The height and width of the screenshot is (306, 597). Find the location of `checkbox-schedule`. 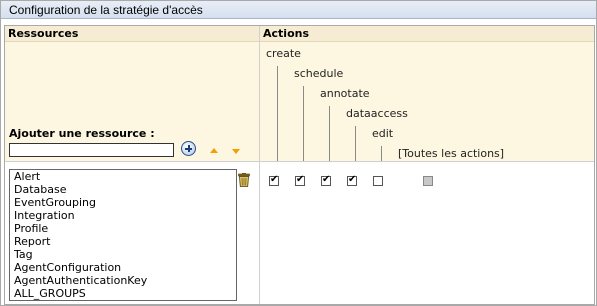

checkbox-schedule is located at coordinates (300, 180).